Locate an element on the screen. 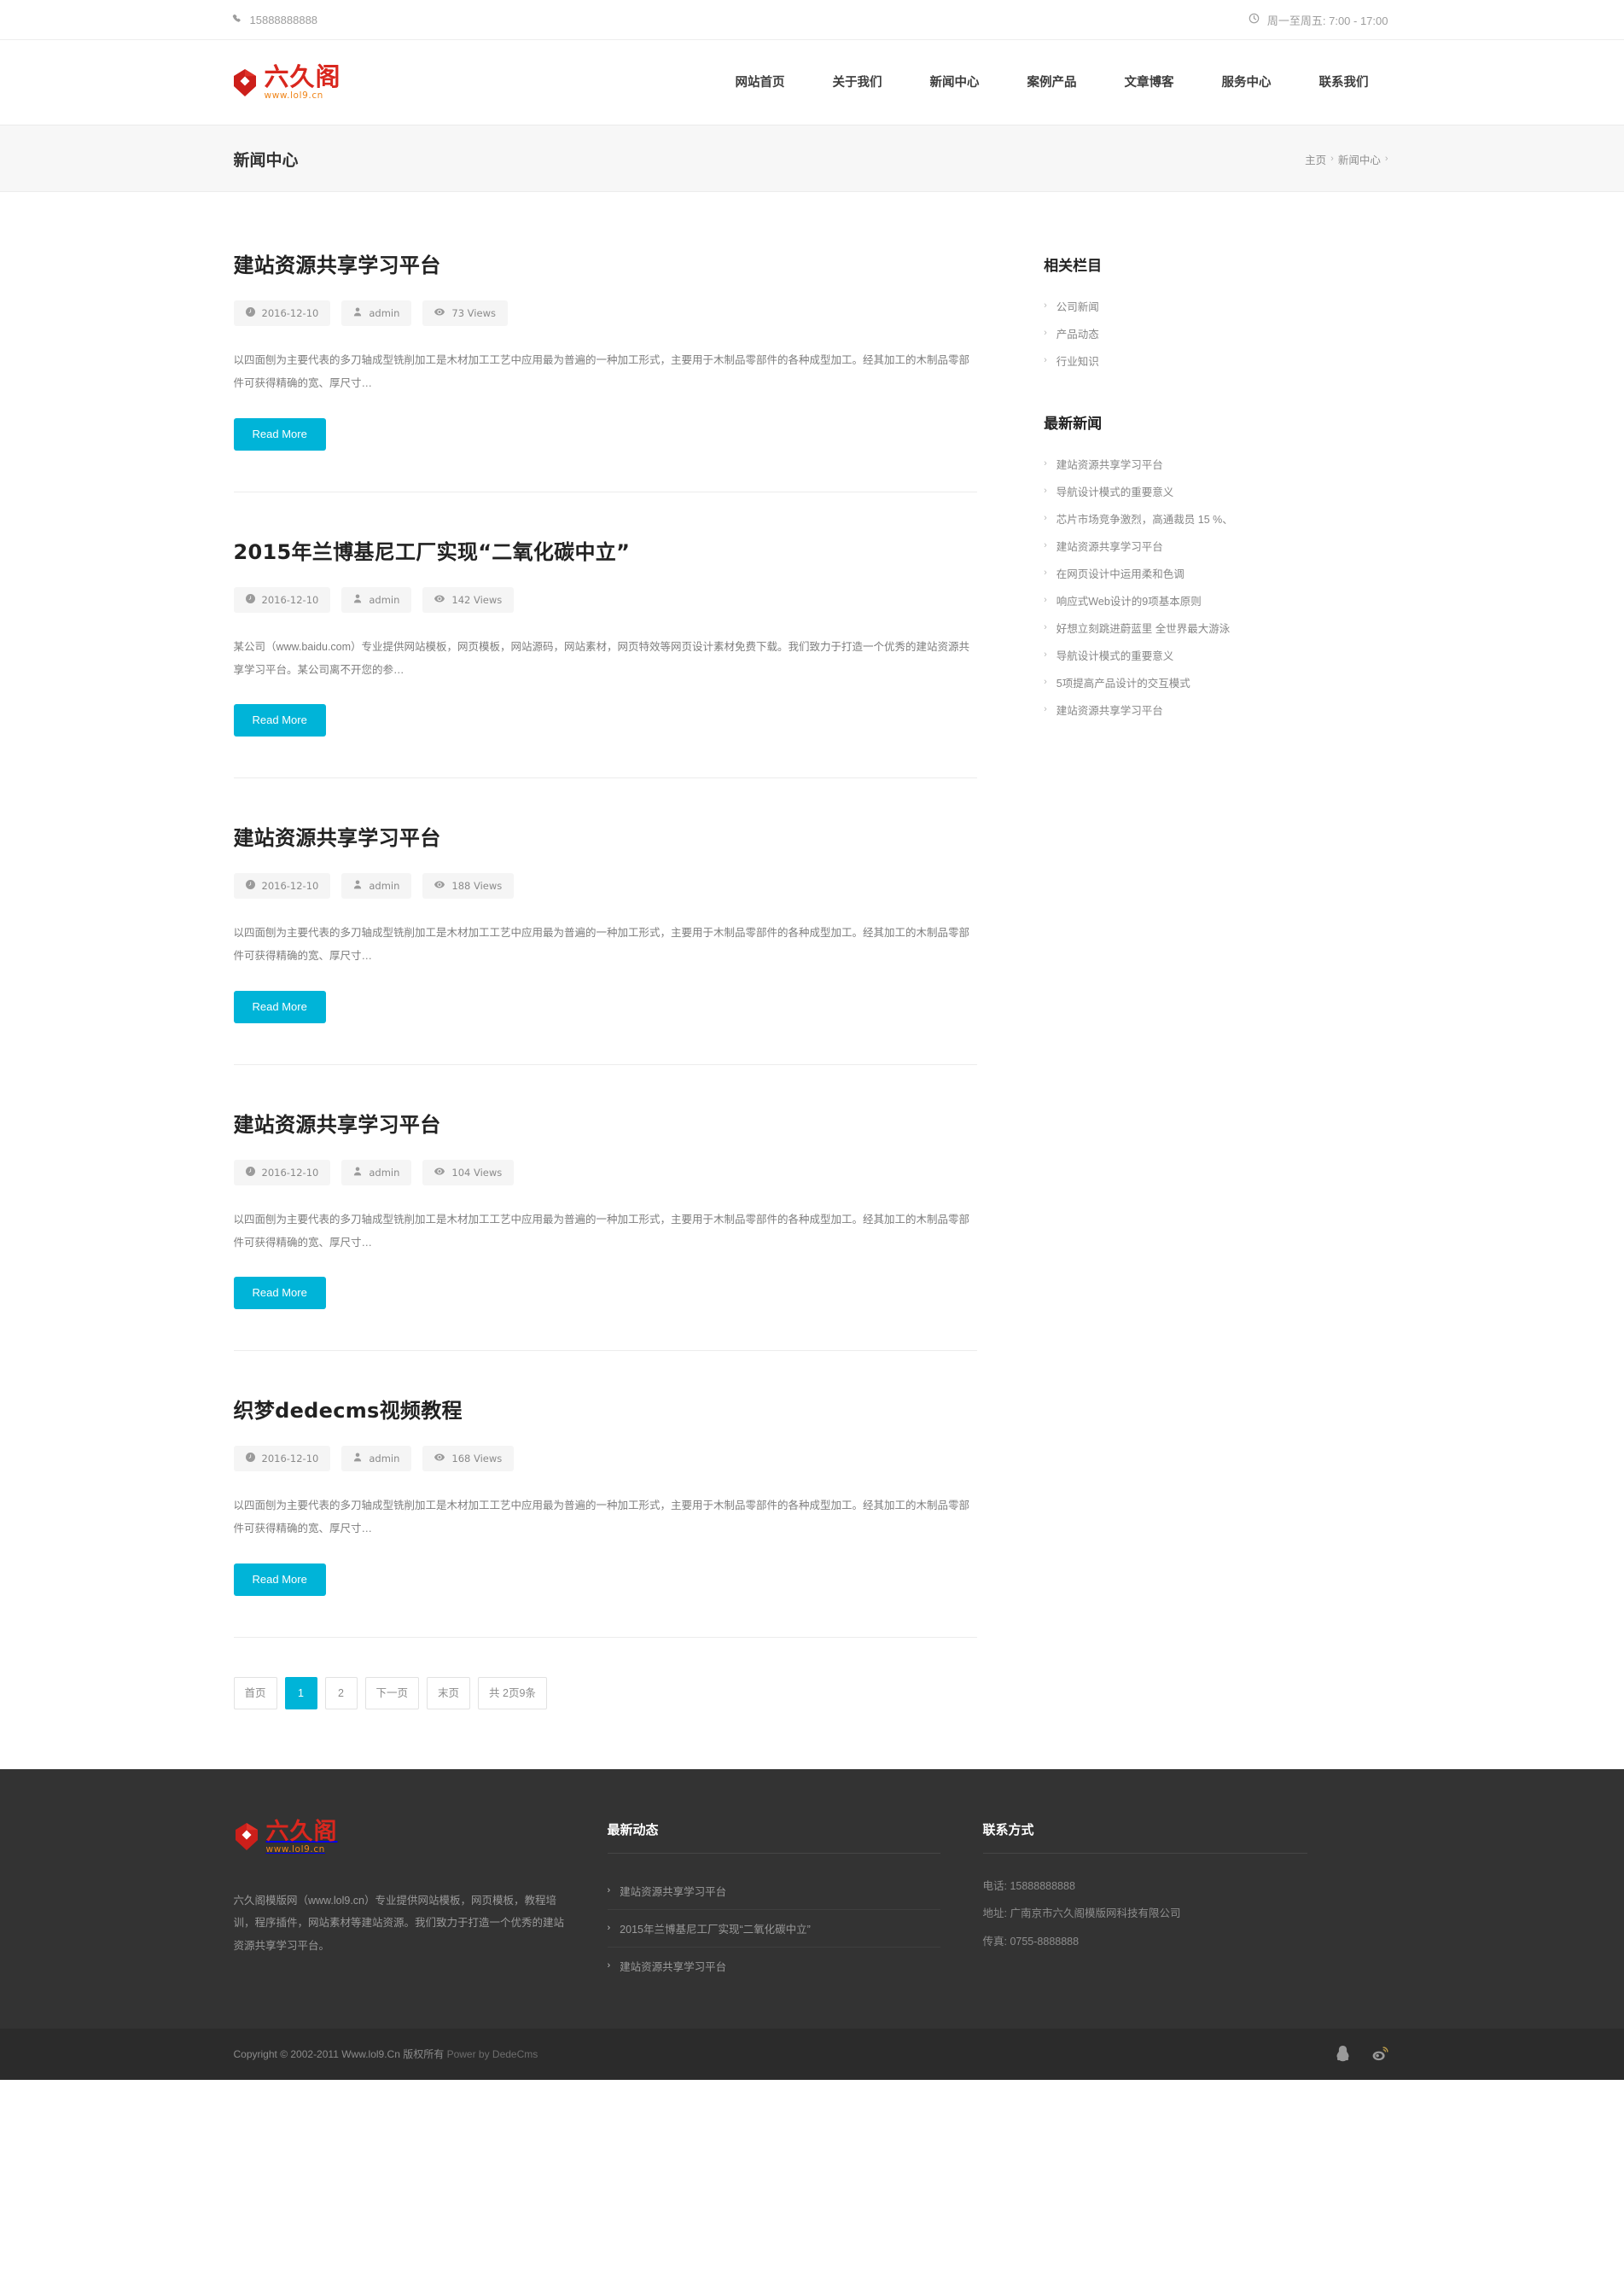 This screenshot has height=2271, width=1624. list-item: › 行业知识 is located at coordinates (1222, 360).